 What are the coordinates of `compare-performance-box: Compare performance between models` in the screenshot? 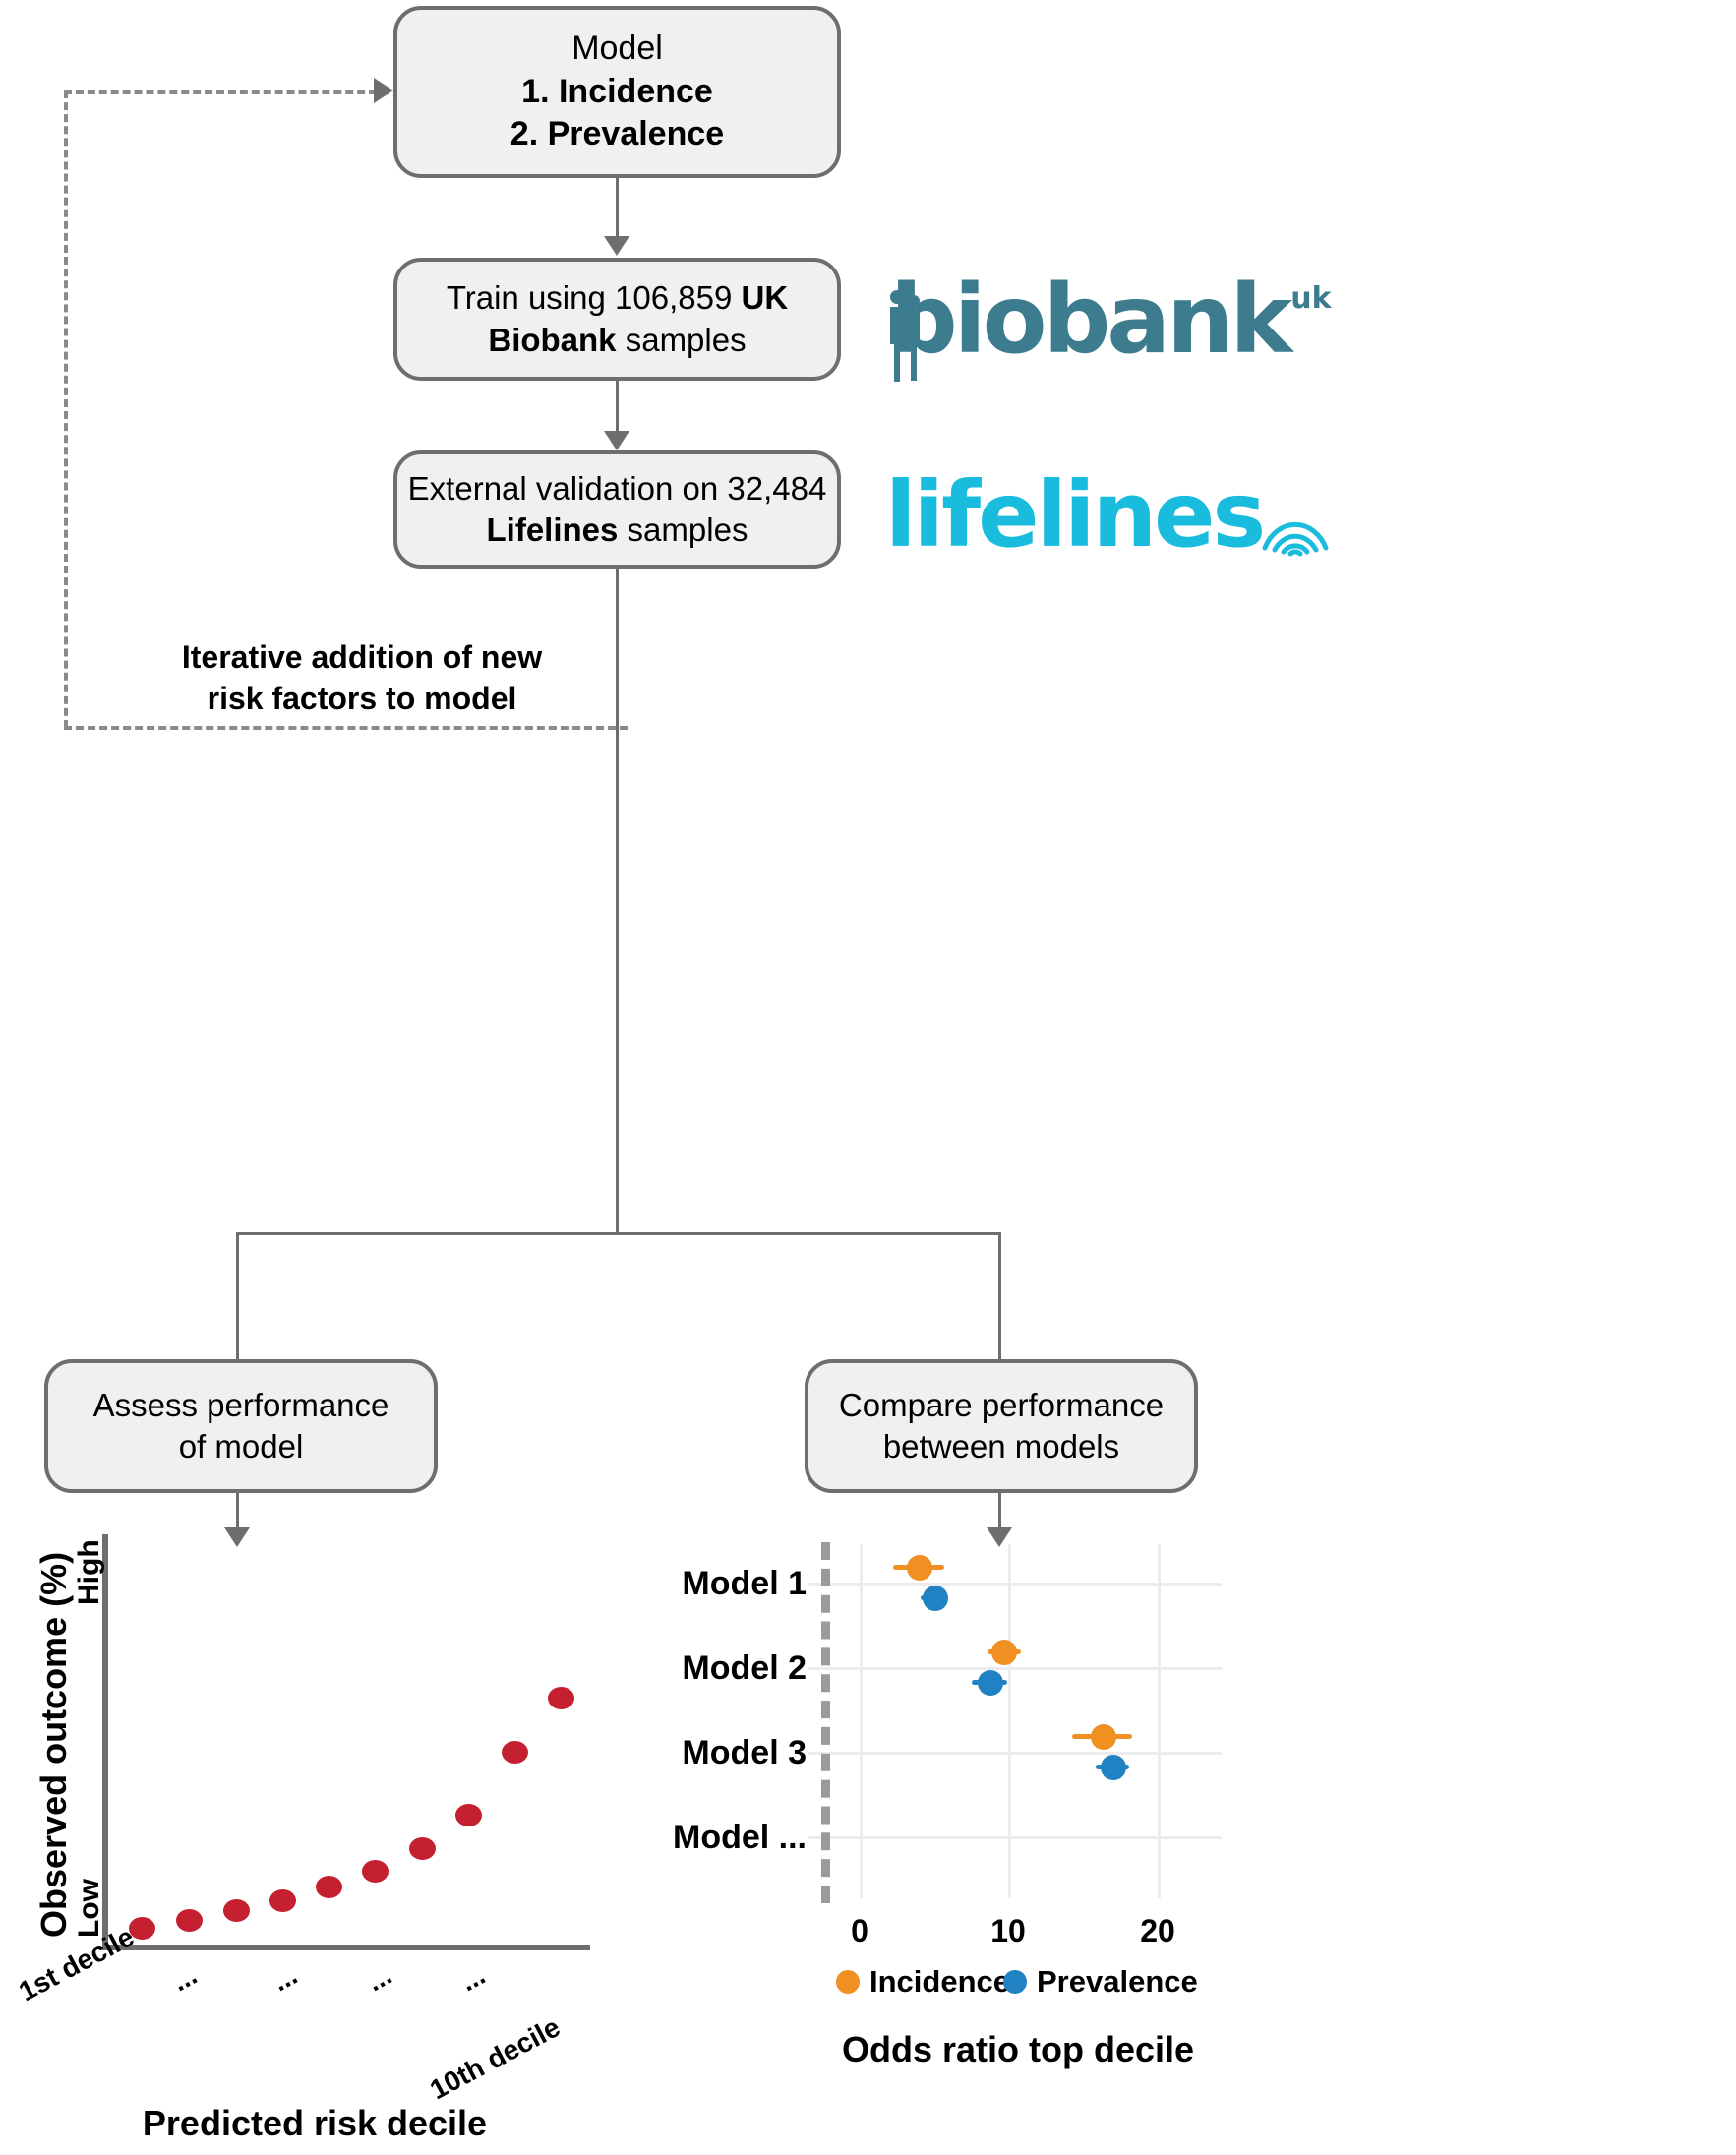 It's located at (1001, 1426).